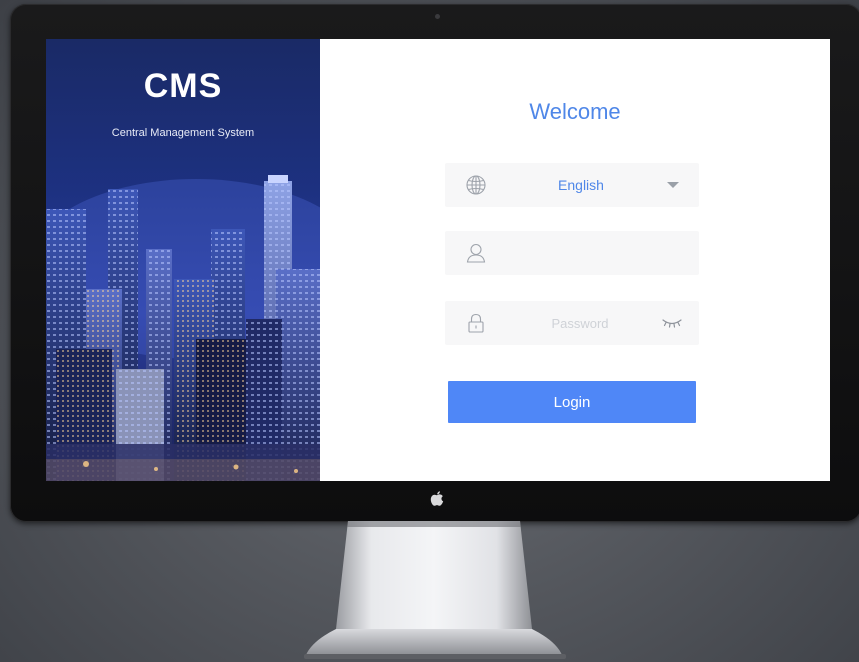 Image resolution: width=859 pixels, height=662 pixels. Describe the element at coordinates (437, 16) in the screenshot. I see `camera-dot` at that location.